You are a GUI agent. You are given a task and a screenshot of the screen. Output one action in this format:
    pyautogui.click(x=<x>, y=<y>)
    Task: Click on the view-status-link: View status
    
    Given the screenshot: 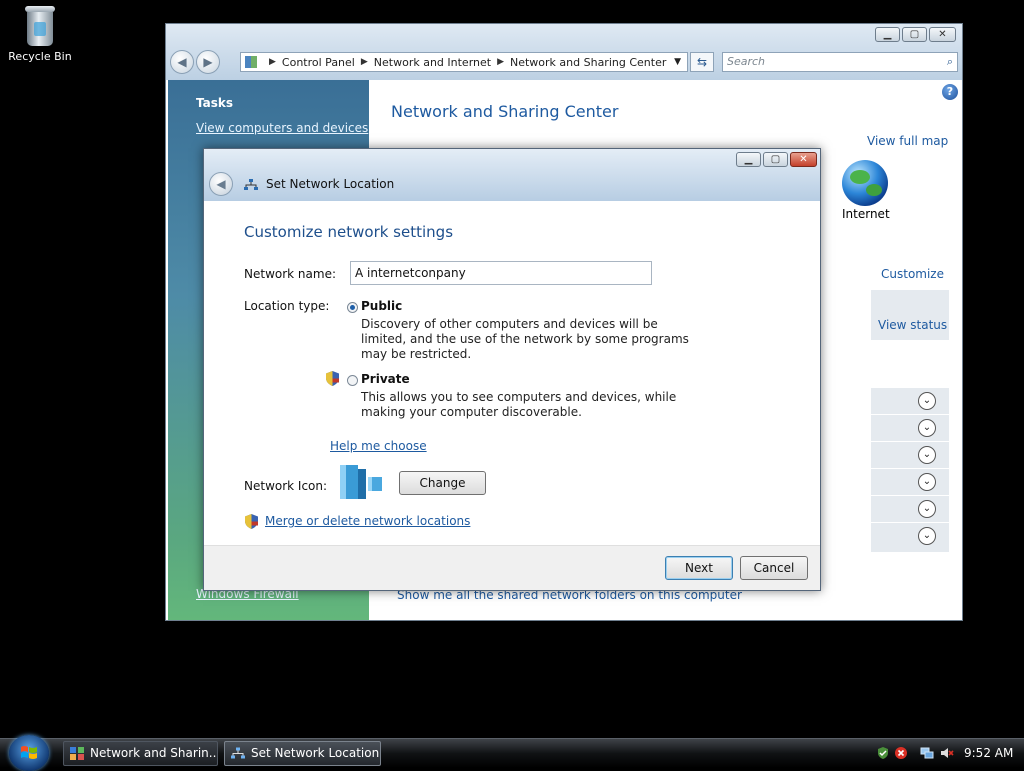 What is the action you would take?
    pyautogui.click(x=912, y=325)
    